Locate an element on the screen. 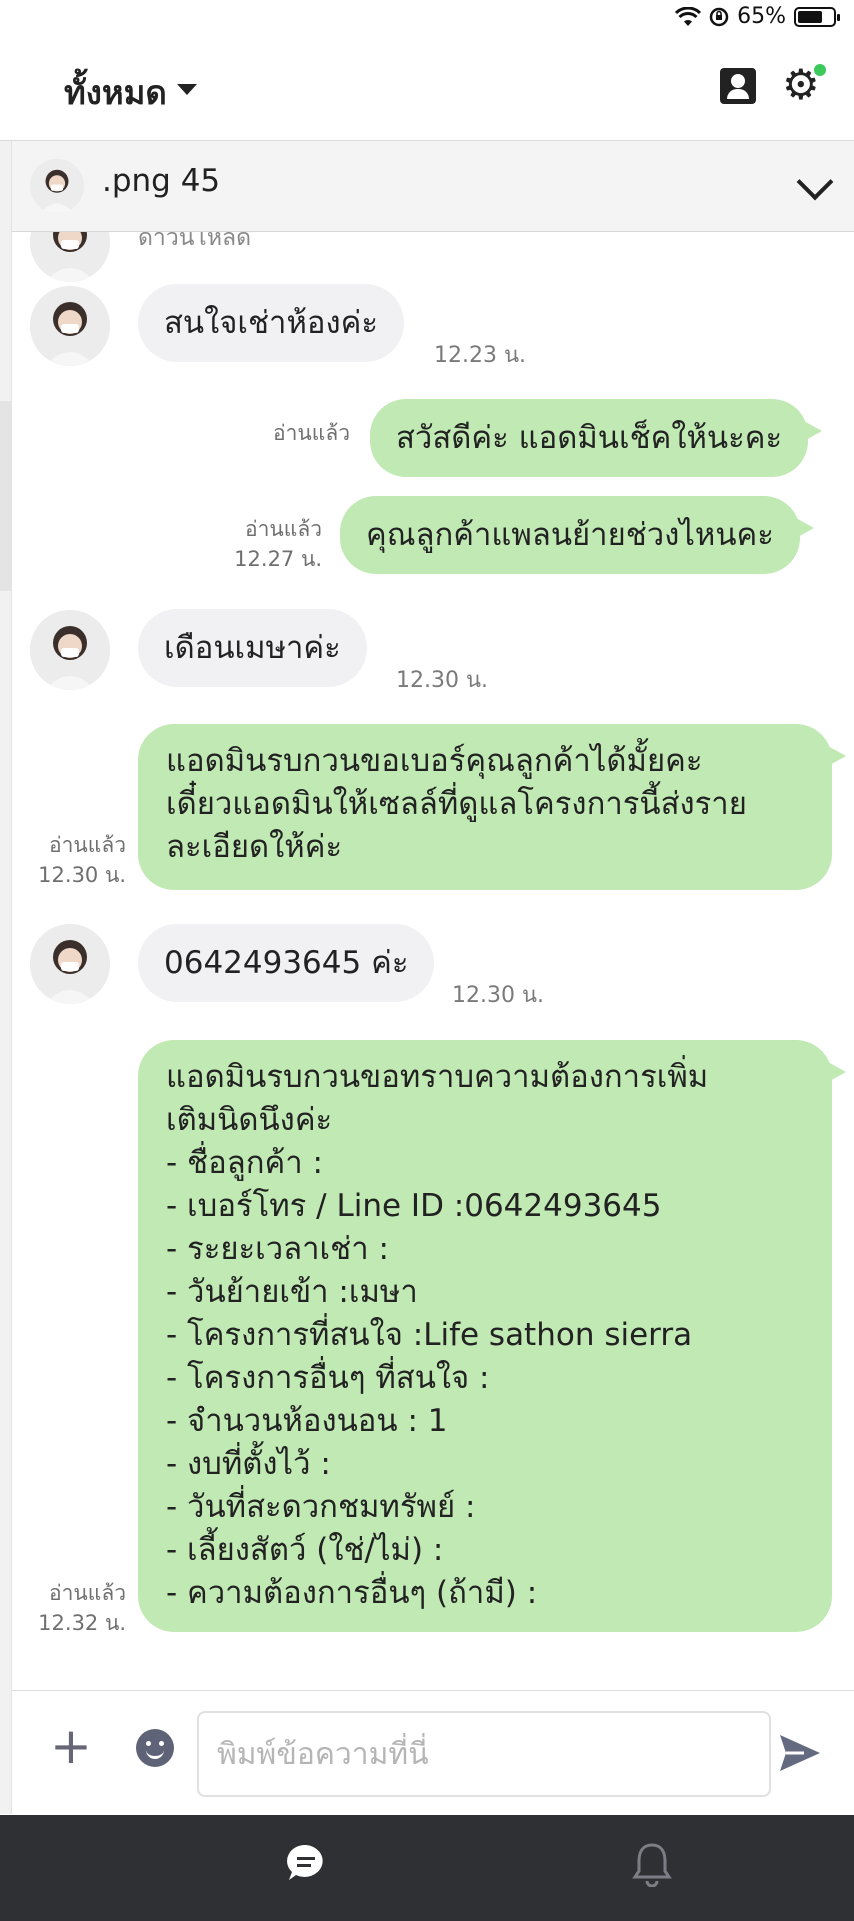 This screenshot has height=1921, width=854. read-receipt: อ่านแล้ว 12.30 น. is located at coordinates (82, 860).